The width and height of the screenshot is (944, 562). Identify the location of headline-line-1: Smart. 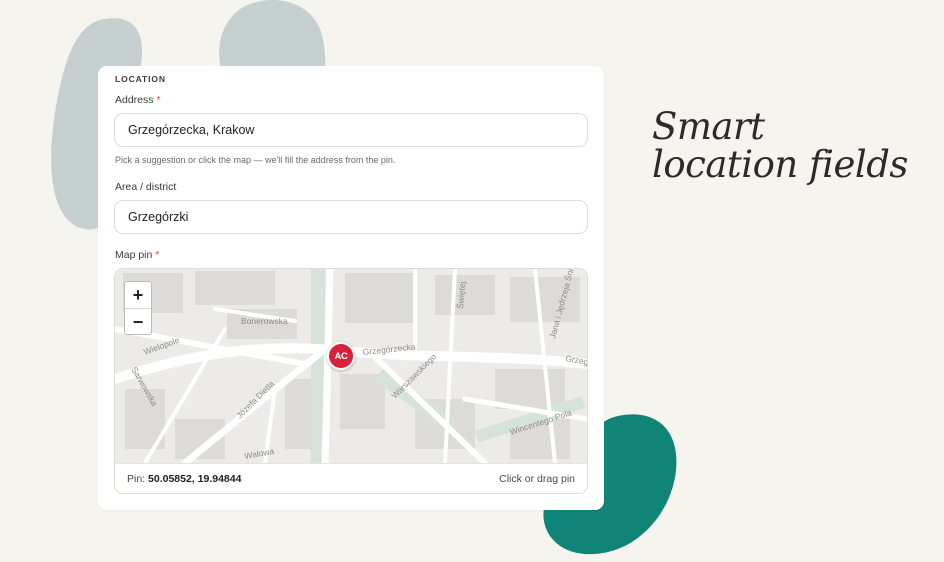
(708, 126).